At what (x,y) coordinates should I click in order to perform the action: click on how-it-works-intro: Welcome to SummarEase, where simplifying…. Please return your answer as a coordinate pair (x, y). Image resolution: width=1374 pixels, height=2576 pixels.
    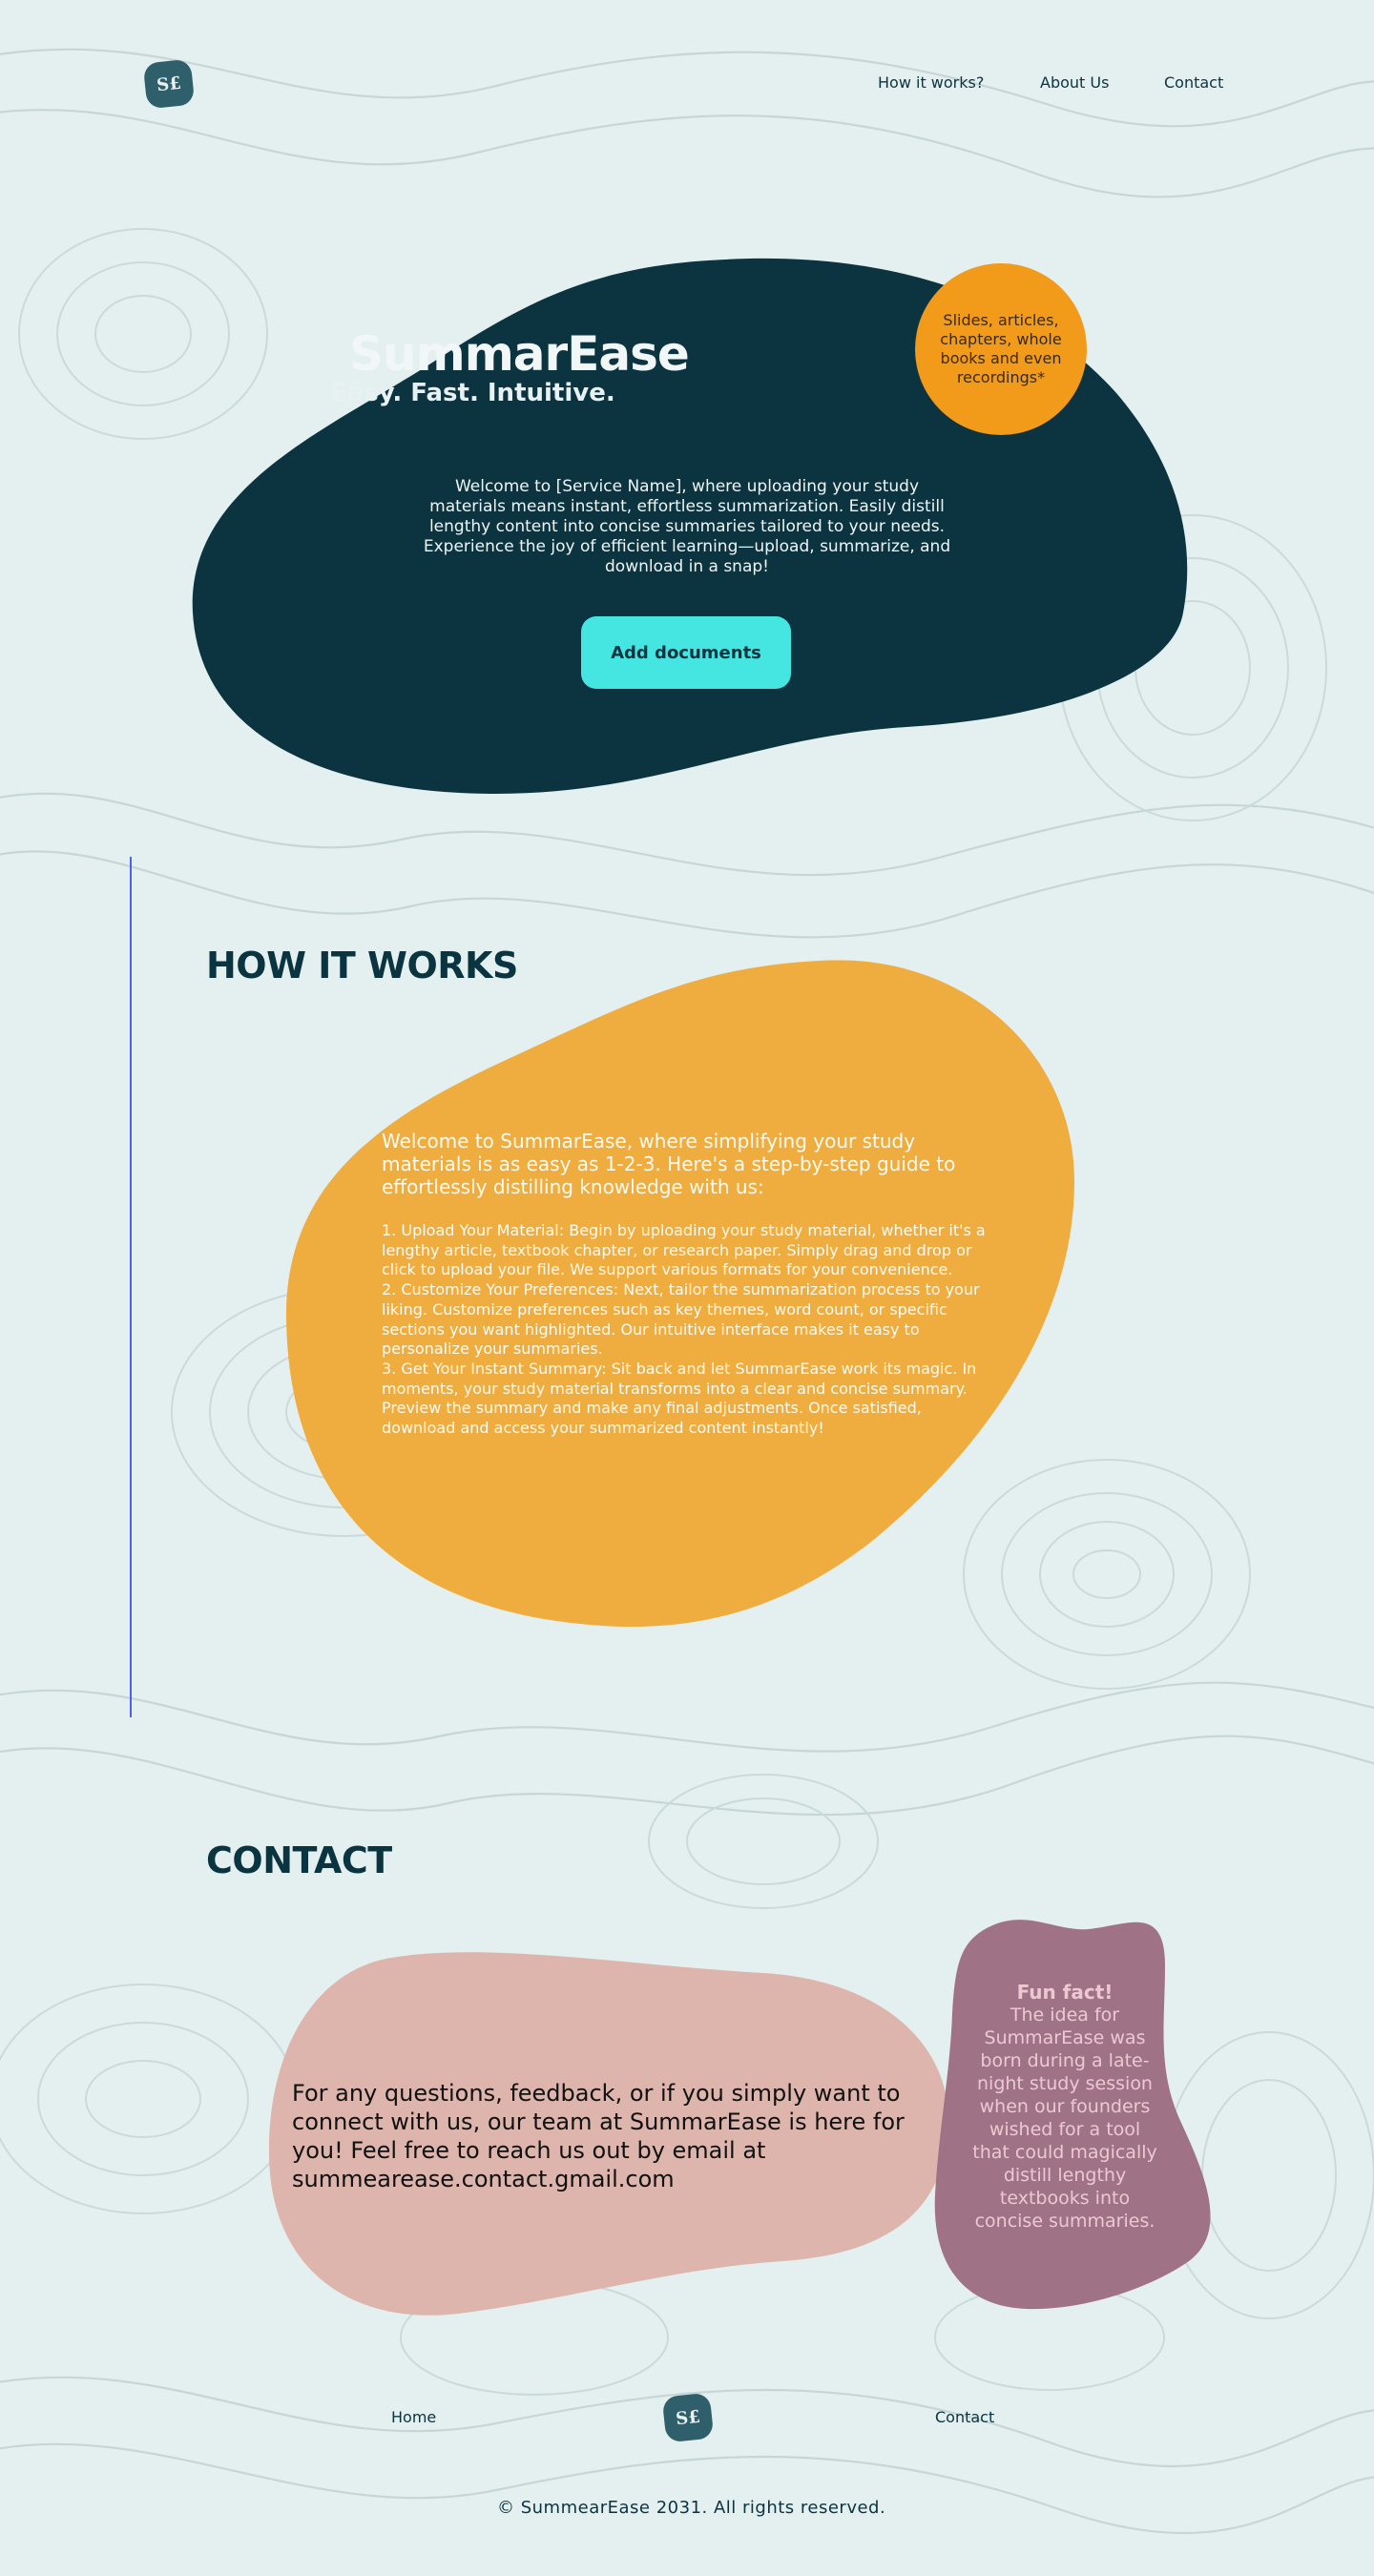
    Looking at the image, I should click on (669, 1164).